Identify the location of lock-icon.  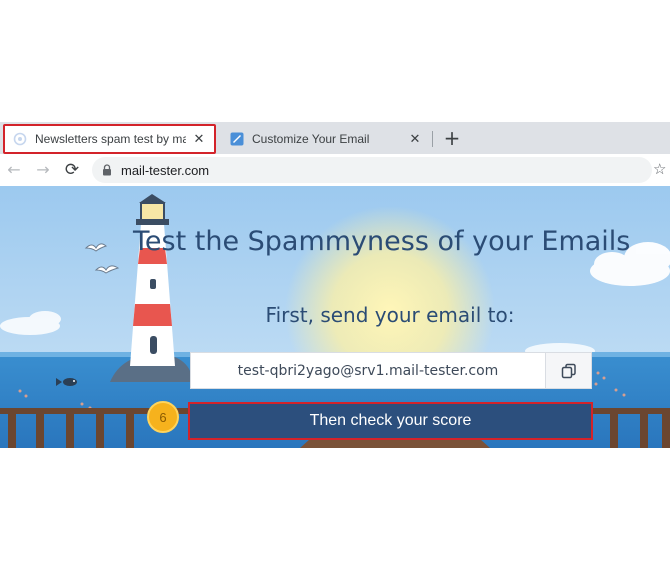
(107, 170).